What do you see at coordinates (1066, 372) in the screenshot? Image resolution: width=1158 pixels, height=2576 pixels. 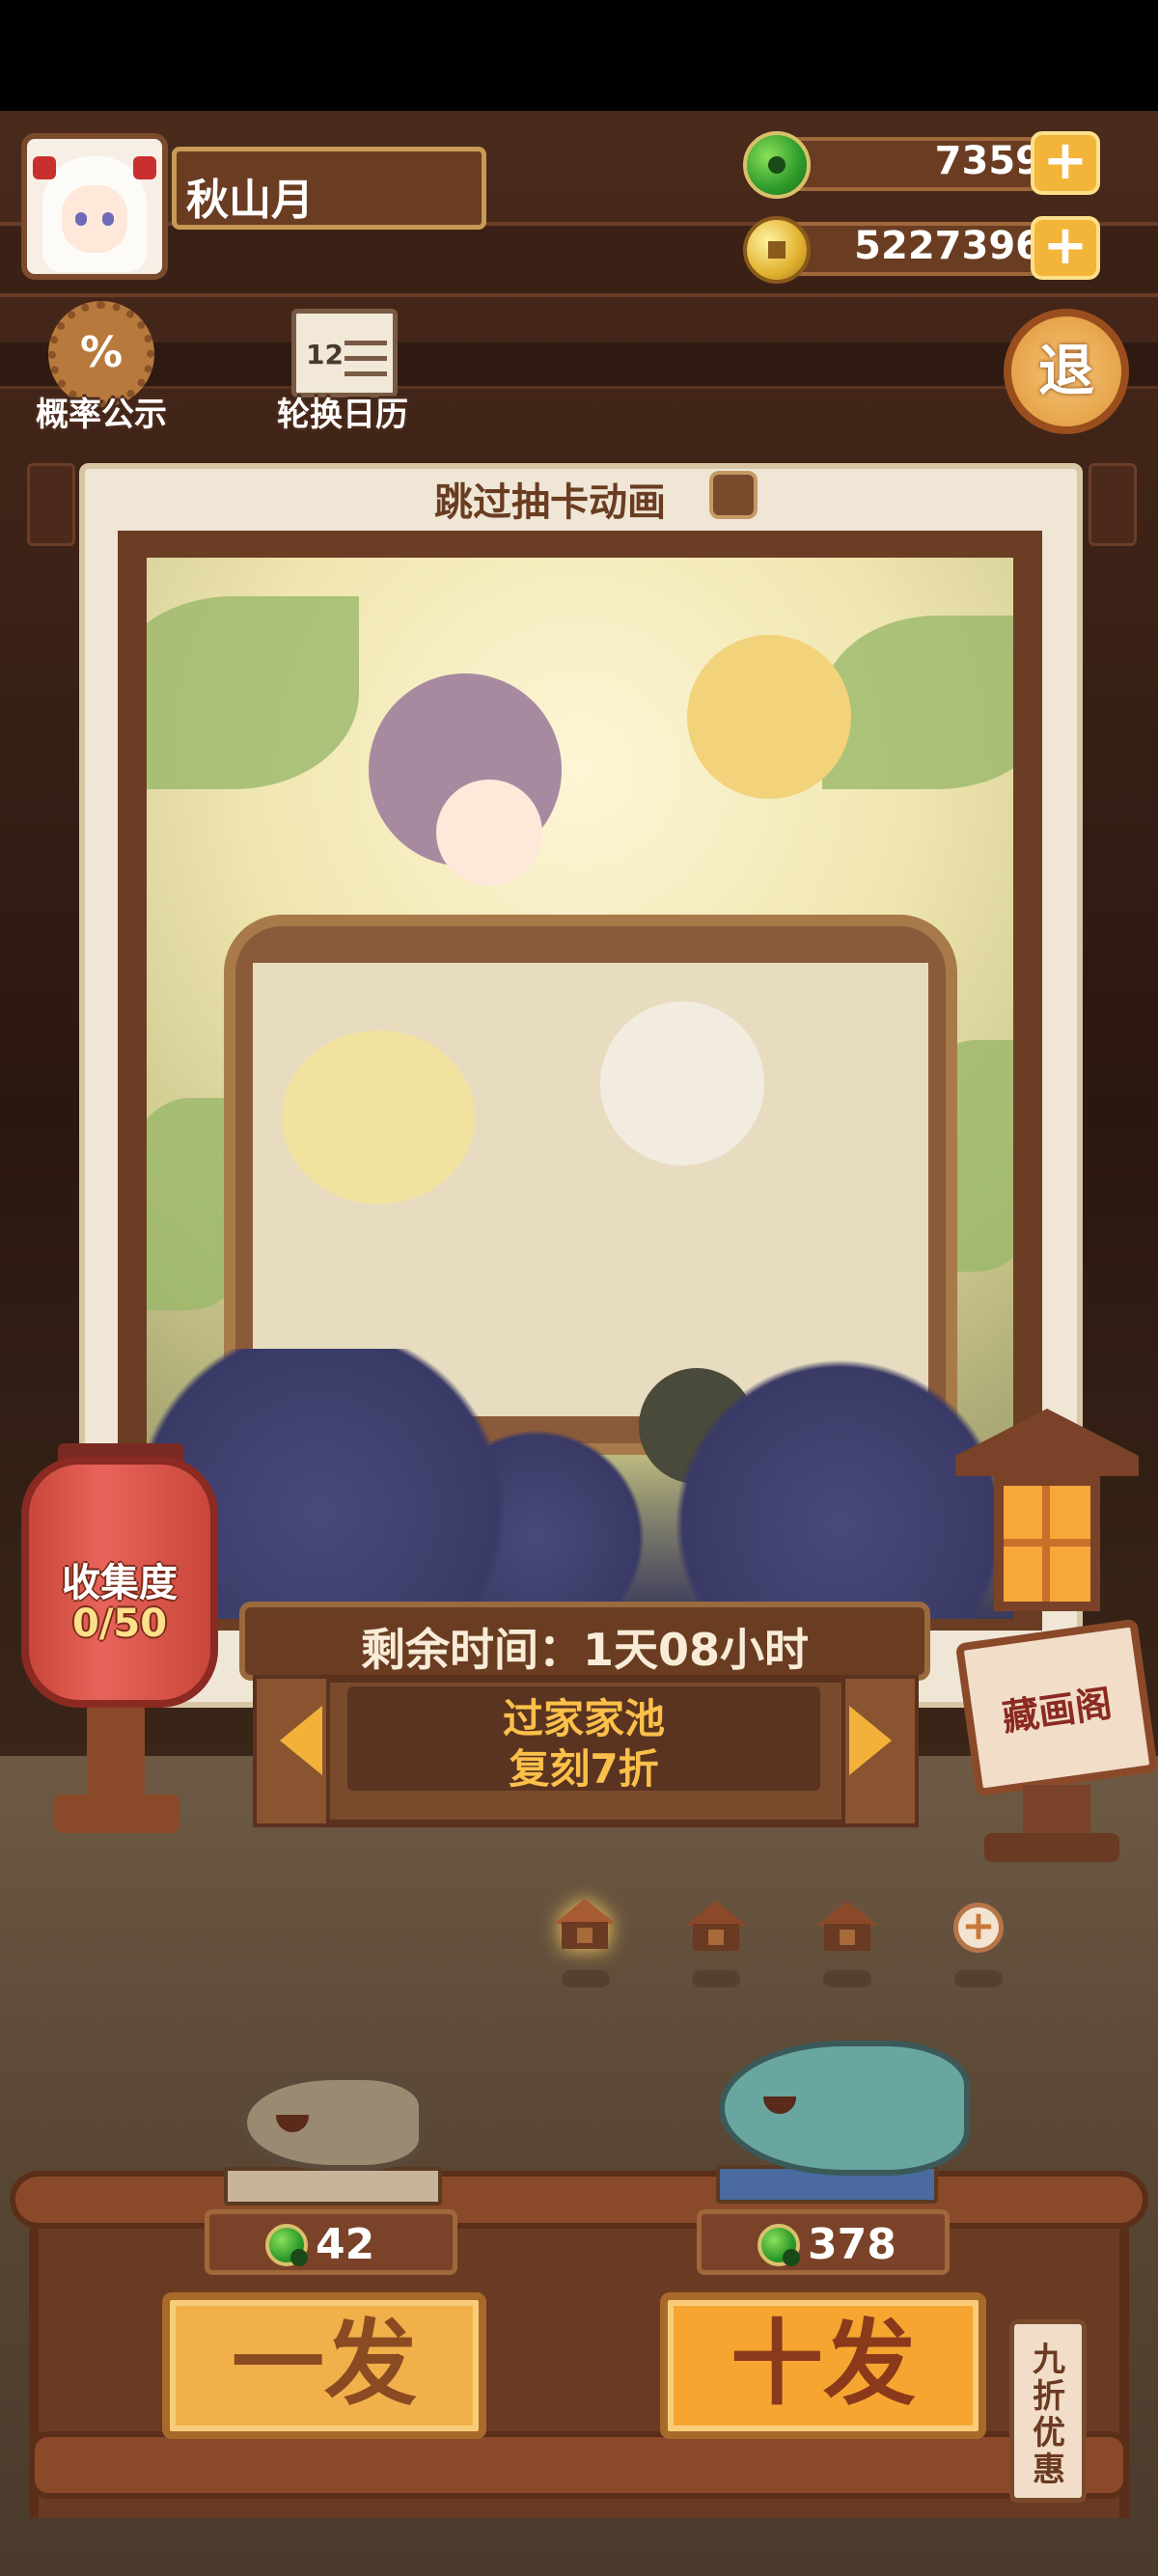 I see `exit-button: 退` at bounding box center [1066, 372].